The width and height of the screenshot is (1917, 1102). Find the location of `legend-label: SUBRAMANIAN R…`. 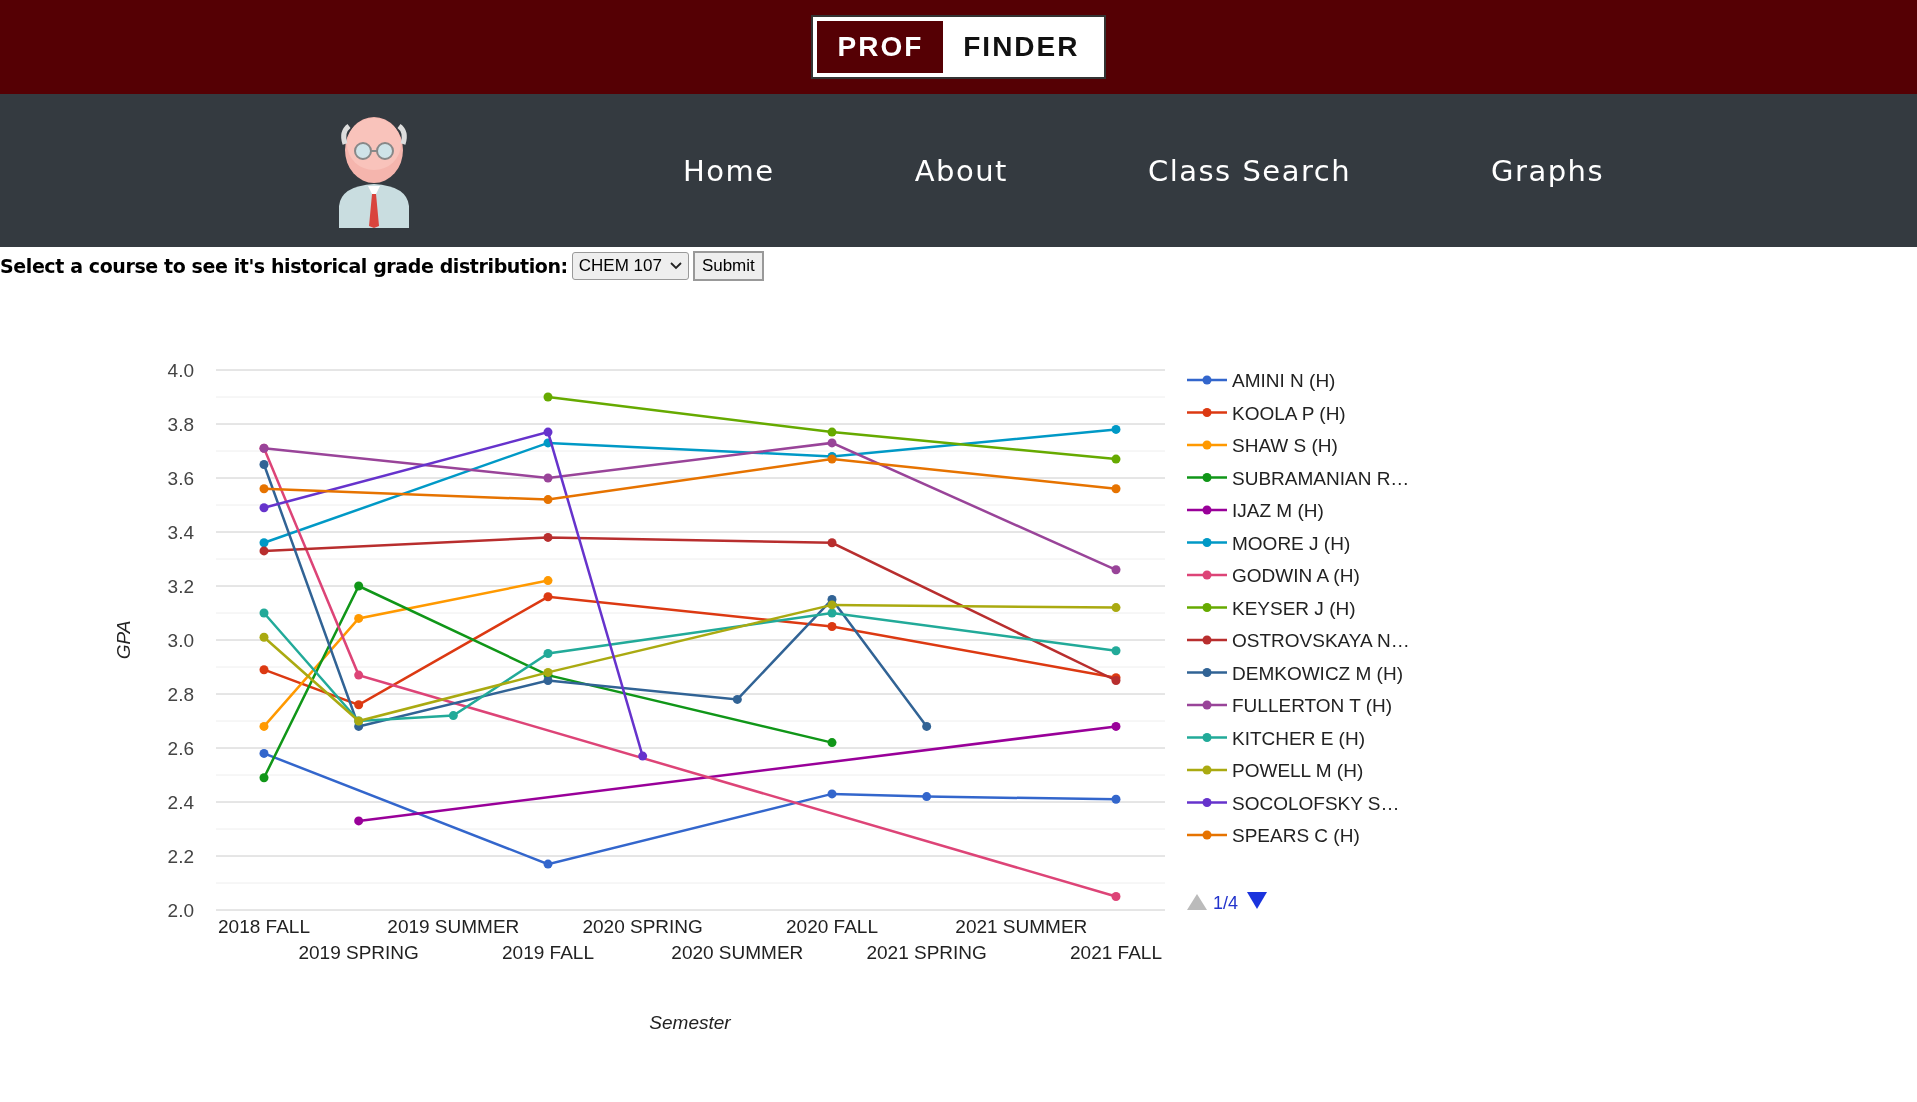

legend-label: SUBRAMANIAN R… is located at coordinates (1321, 478).